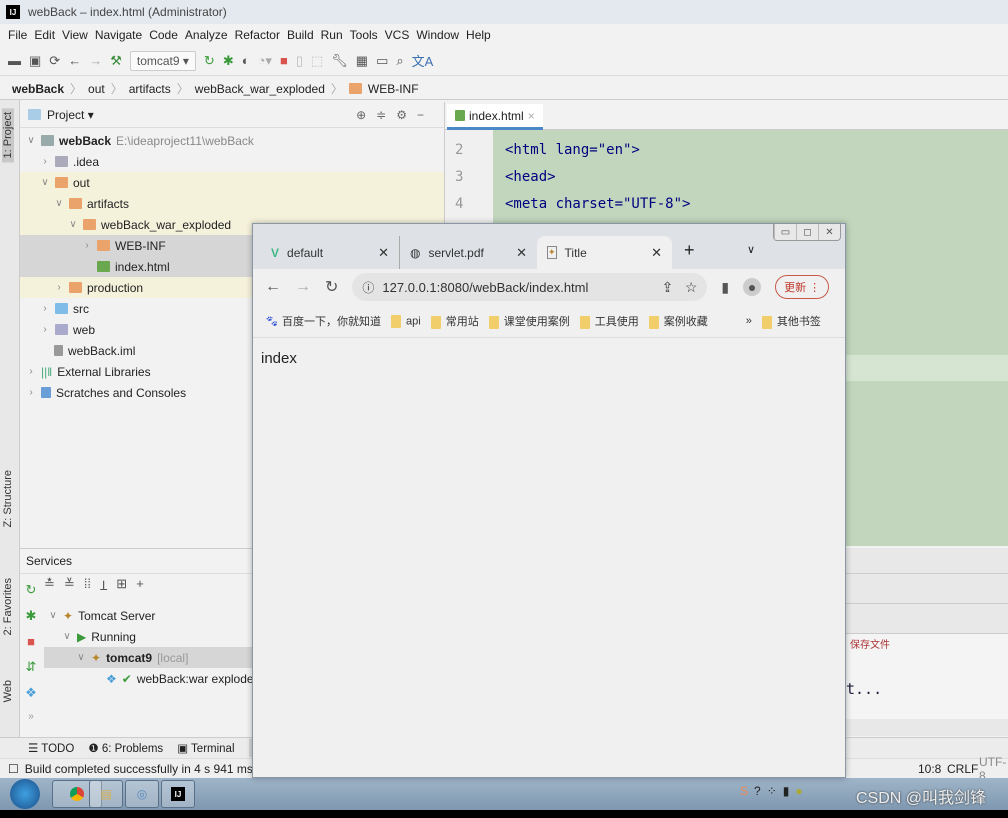 Image resolution: width=1008 pixels, height=818 pixels. I want to click on terminal-tab: ▣ Terminal, so click(205, 748).